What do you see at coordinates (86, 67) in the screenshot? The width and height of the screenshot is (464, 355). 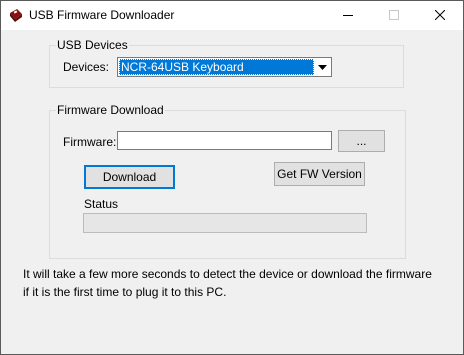 I see `devices-label: Devices:` at bounding box center [86, 67].